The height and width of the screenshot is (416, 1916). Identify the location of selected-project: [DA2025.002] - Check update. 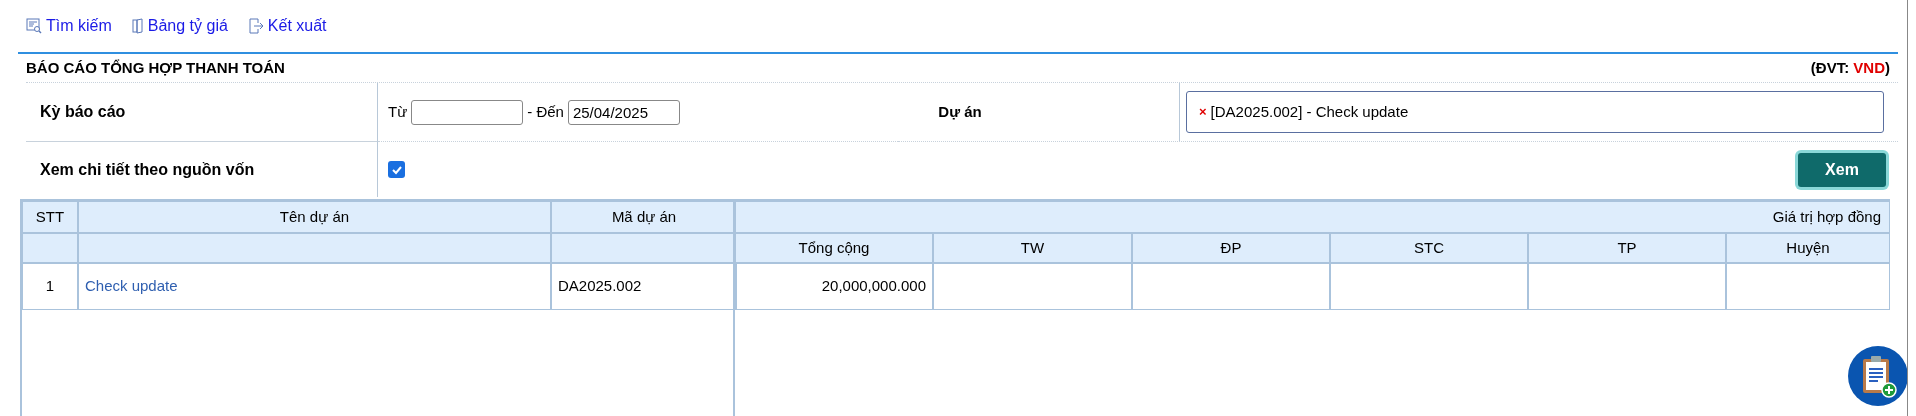
(1309, 111).